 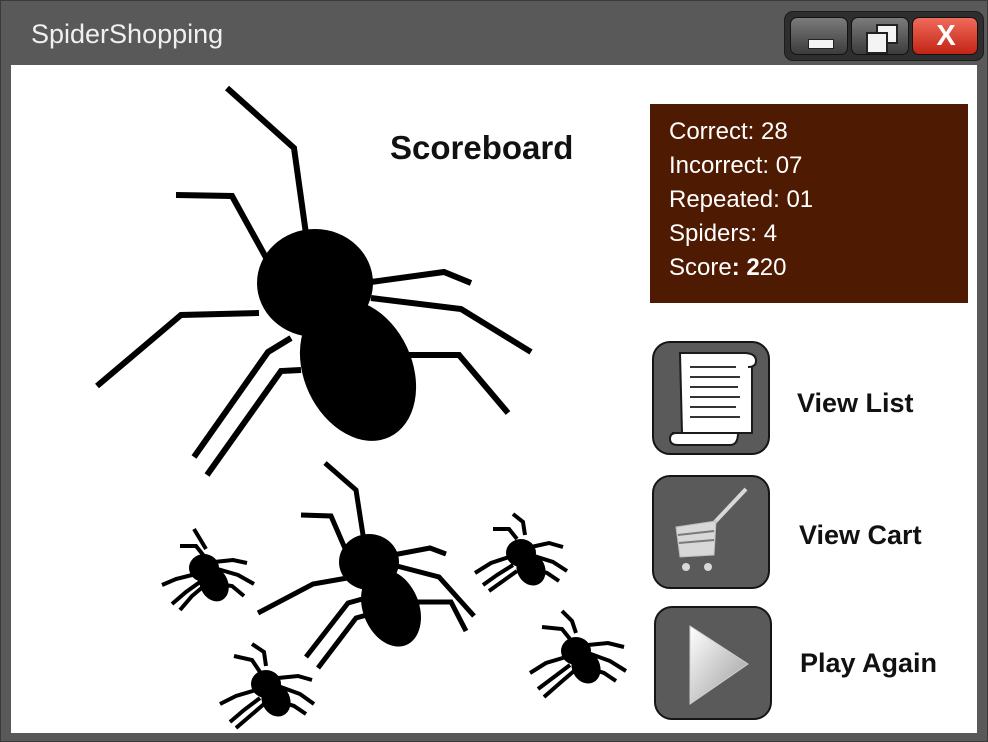 What do you see at coordinates (724, 199) in the screenshot?
I see `repeated-label: Repeated:` at bounding box center [724, 199].